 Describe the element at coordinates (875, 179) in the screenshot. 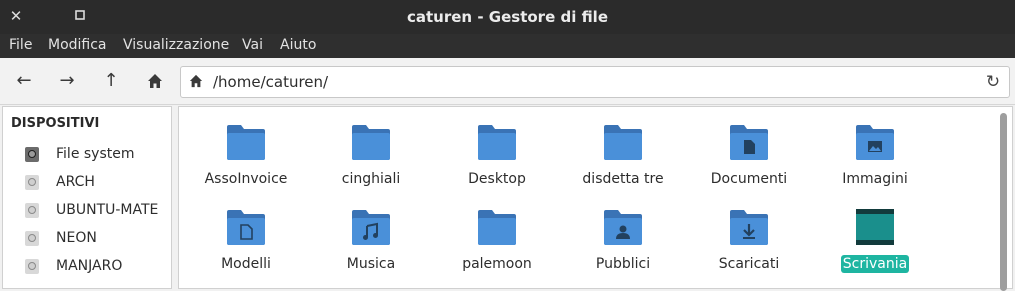

I see `file-name: Immagini` at that location.